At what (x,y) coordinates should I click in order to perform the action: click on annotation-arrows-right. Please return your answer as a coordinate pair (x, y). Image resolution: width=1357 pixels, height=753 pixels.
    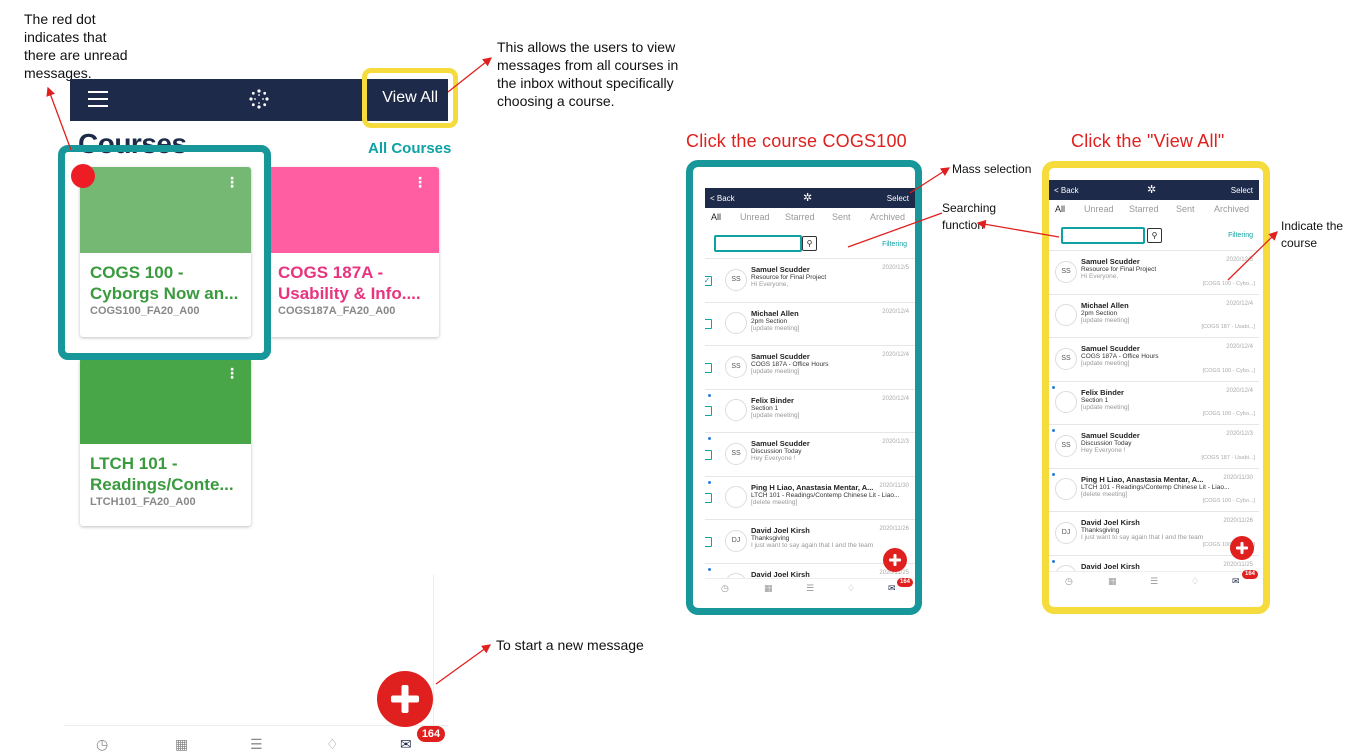
    Looking at the image, I should click on (1062, 224).